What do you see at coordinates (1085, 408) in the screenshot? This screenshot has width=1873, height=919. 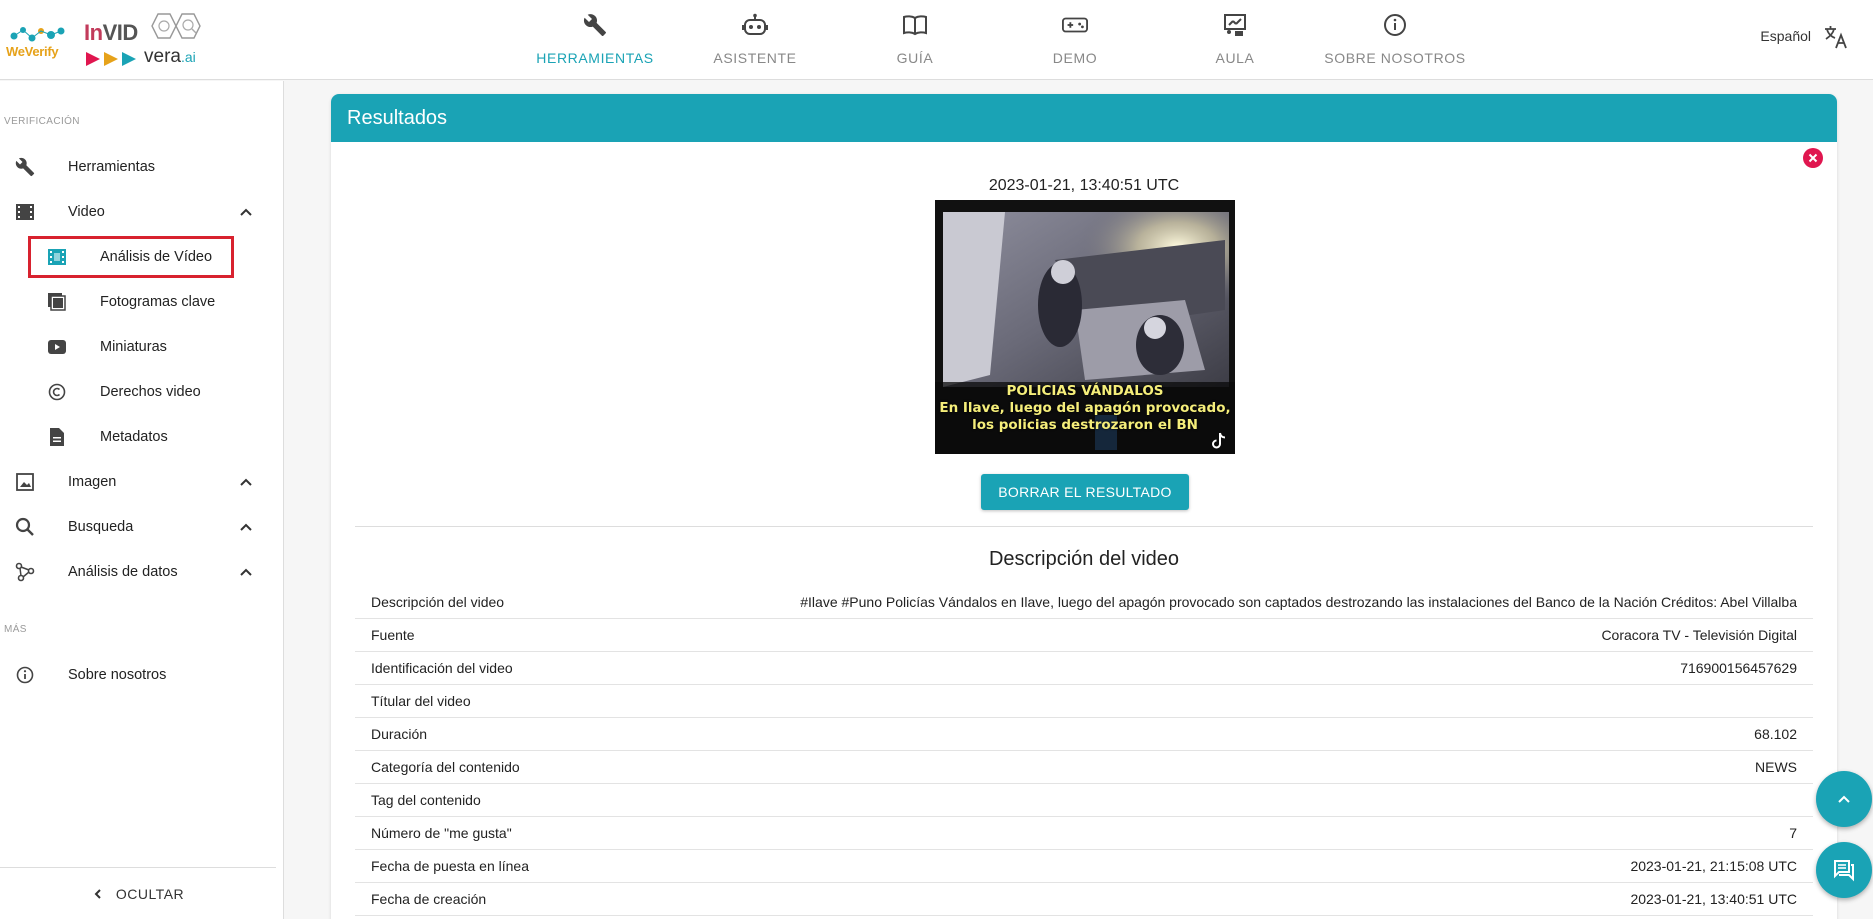 I see `thumbnail-caption-line: En Ilave, luego del apagón provocado,` at bounding box center [1085, 408].